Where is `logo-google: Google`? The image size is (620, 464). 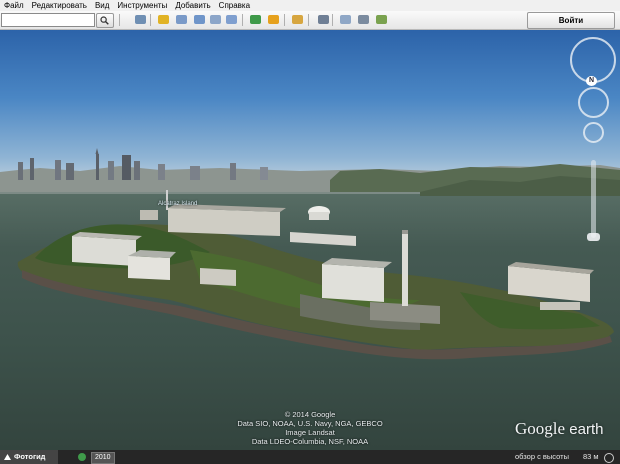 logo-google: Google is located at coordinates (540, 428).